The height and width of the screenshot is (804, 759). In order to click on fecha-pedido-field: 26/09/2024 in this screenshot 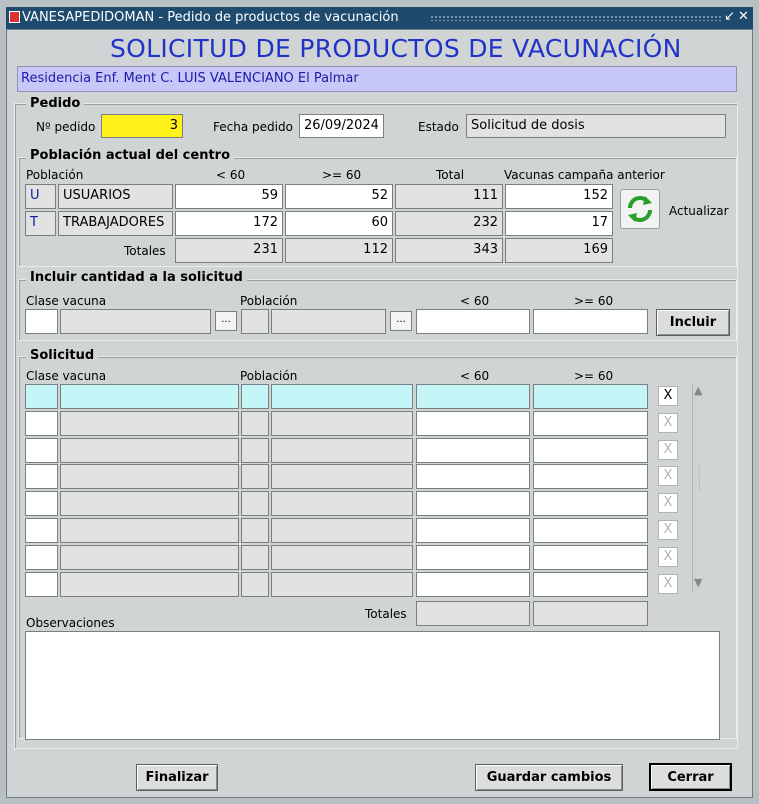, I will do `click(341, 126)`.